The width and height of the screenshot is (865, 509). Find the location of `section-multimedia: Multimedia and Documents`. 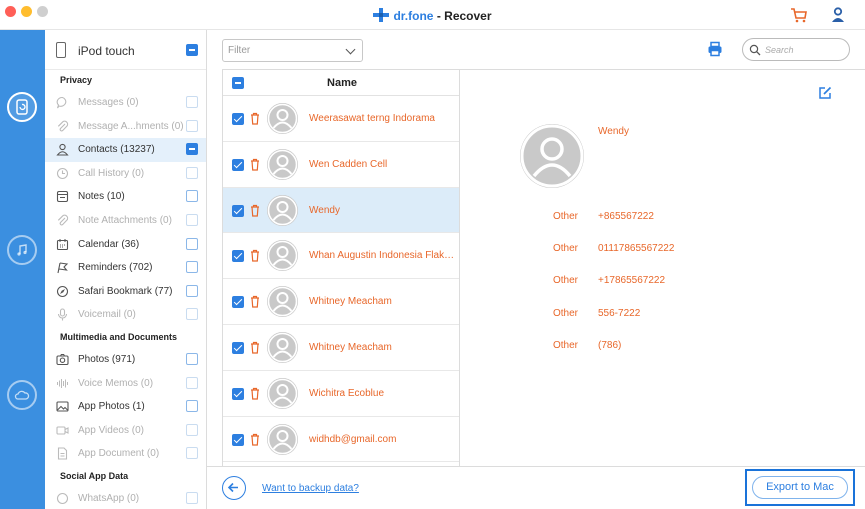

section-multimedia: Multimedia and Documents is located at coordinates (119, 336).